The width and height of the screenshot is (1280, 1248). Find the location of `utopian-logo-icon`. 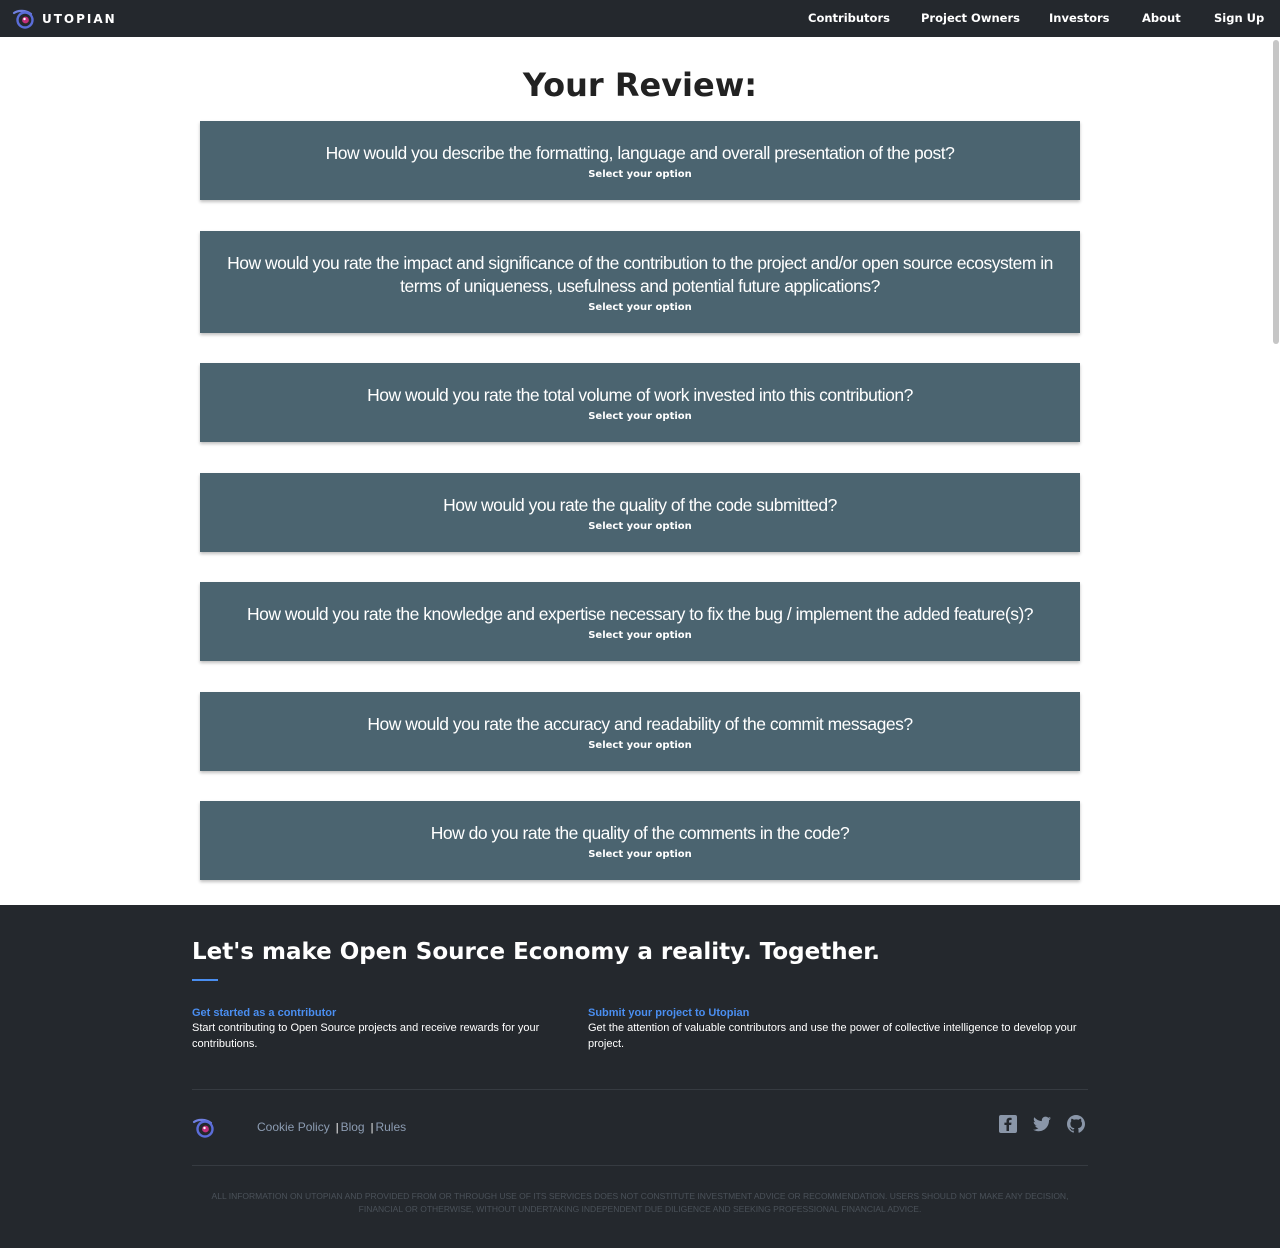

utopian-logo-icon is located at coordinates (204, 1128).